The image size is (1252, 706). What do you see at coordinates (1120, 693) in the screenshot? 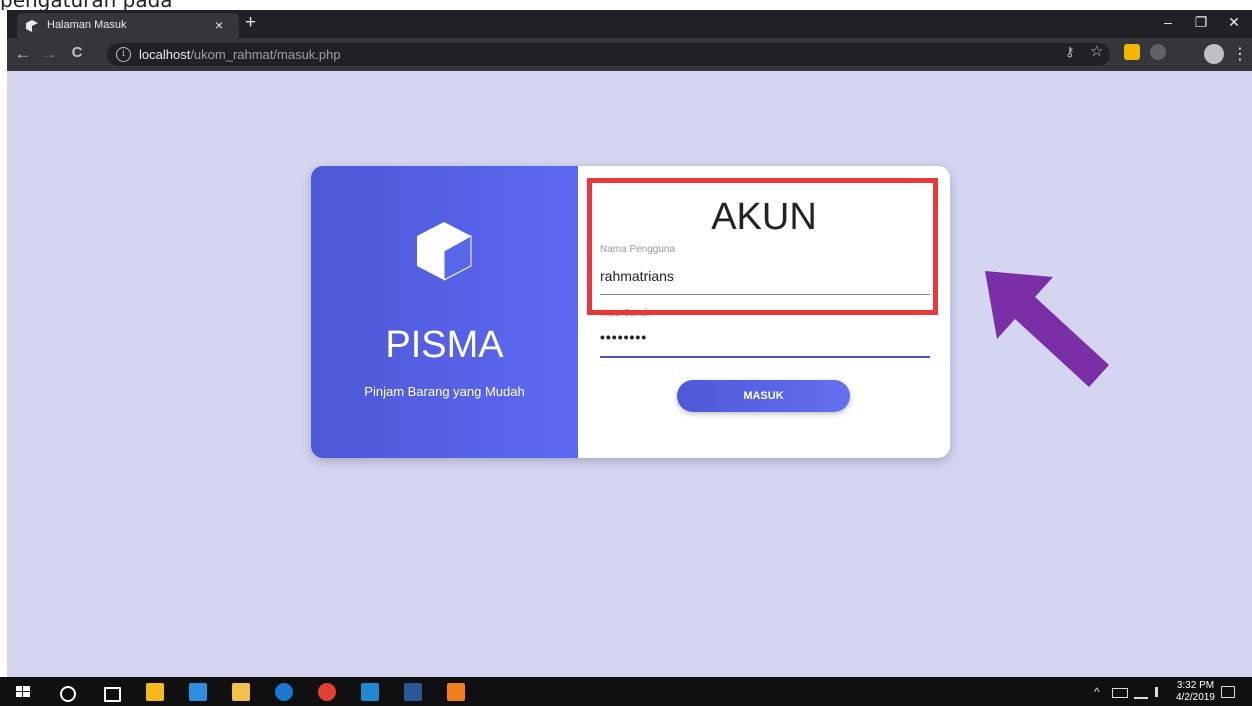
I see `battery-icon` at bounding box center [1120, 693].